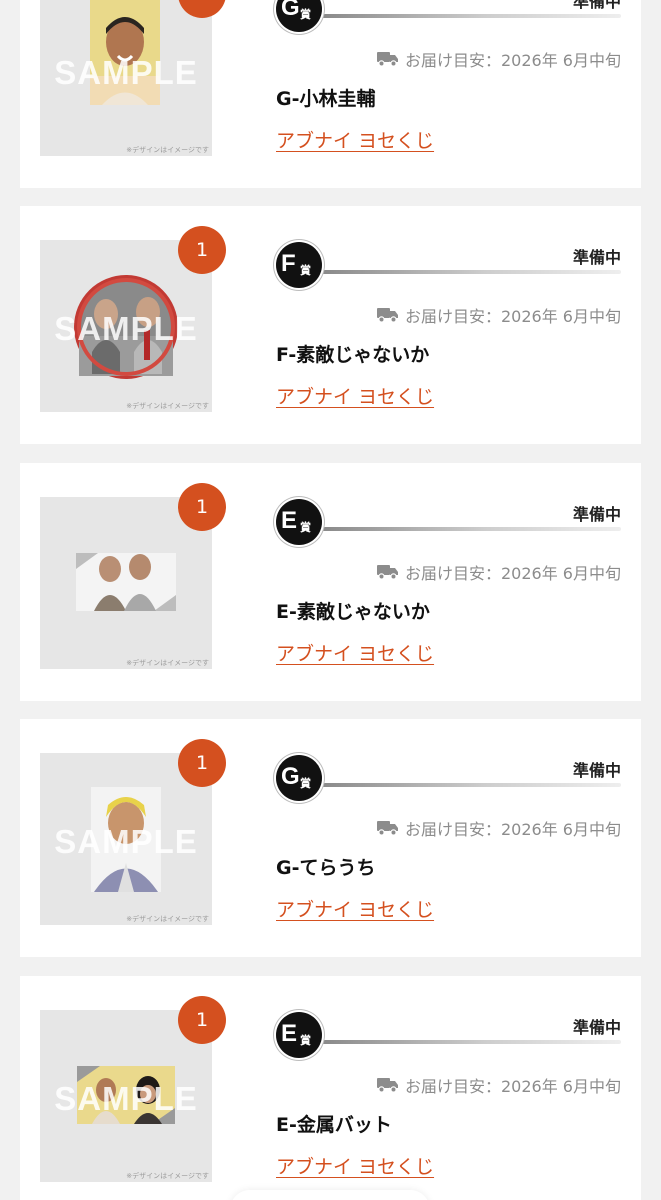  I want to click on prize-name: G-てらうち, so click(326, 868).